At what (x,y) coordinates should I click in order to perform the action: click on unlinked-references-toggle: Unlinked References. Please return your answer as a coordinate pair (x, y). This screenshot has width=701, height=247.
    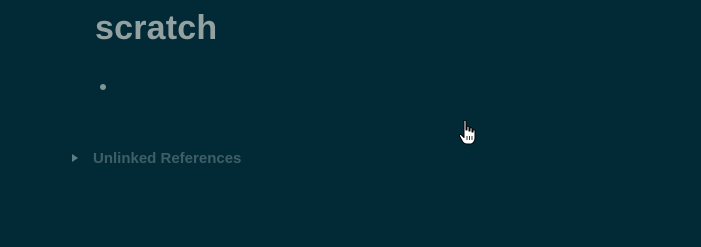
    Looking at the image, I should click on (154, 158).